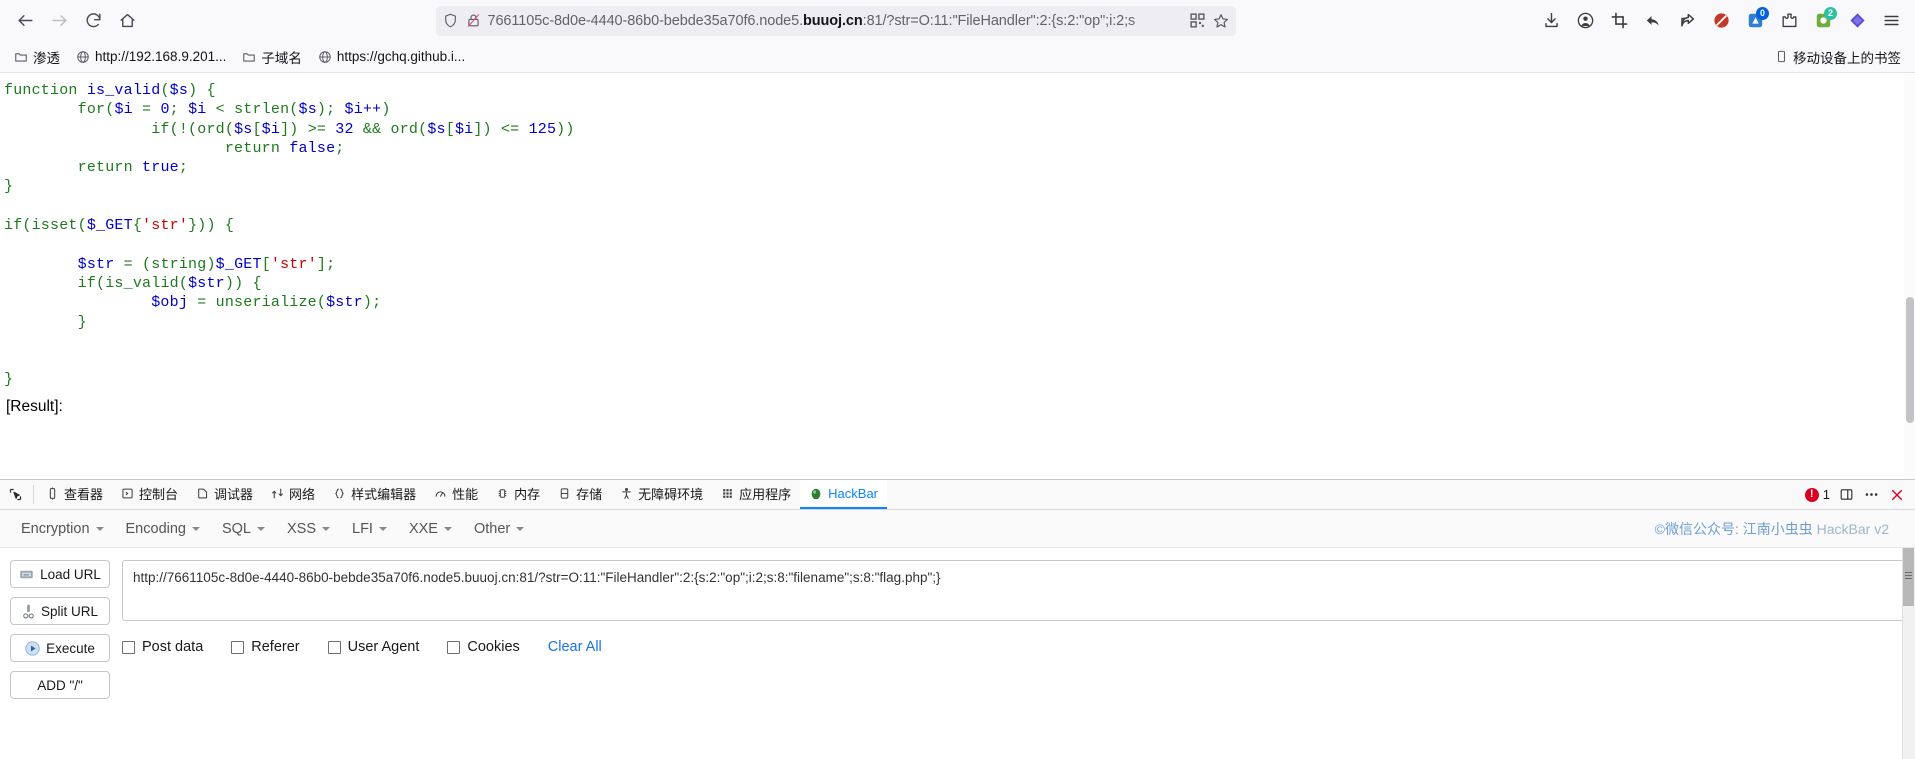  What do you see at coordinates (37, 57) in the screenshot?
I see `bookmark-item-0: 渗透` at bounding box center [37, 57].